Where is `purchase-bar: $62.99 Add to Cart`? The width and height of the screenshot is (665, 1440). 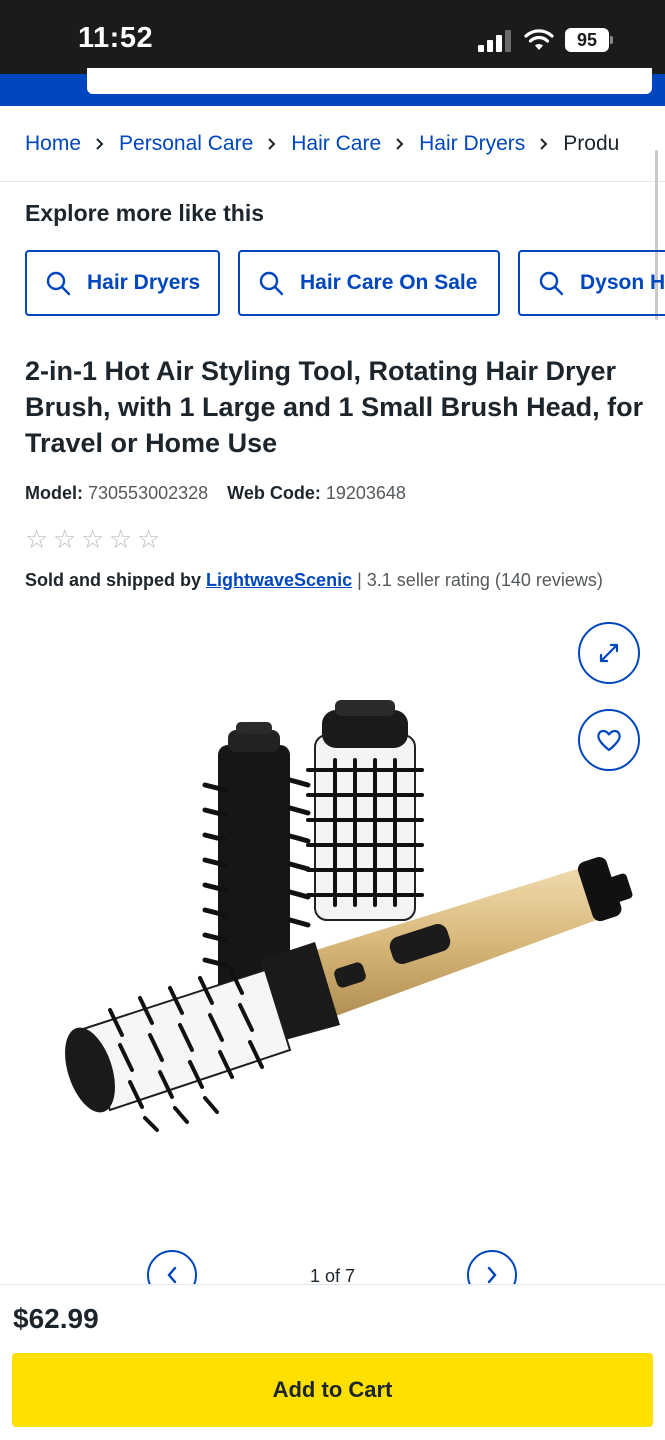
purchase-bar: $62.99 Add to Cart is located at coordinates (332, 1362).